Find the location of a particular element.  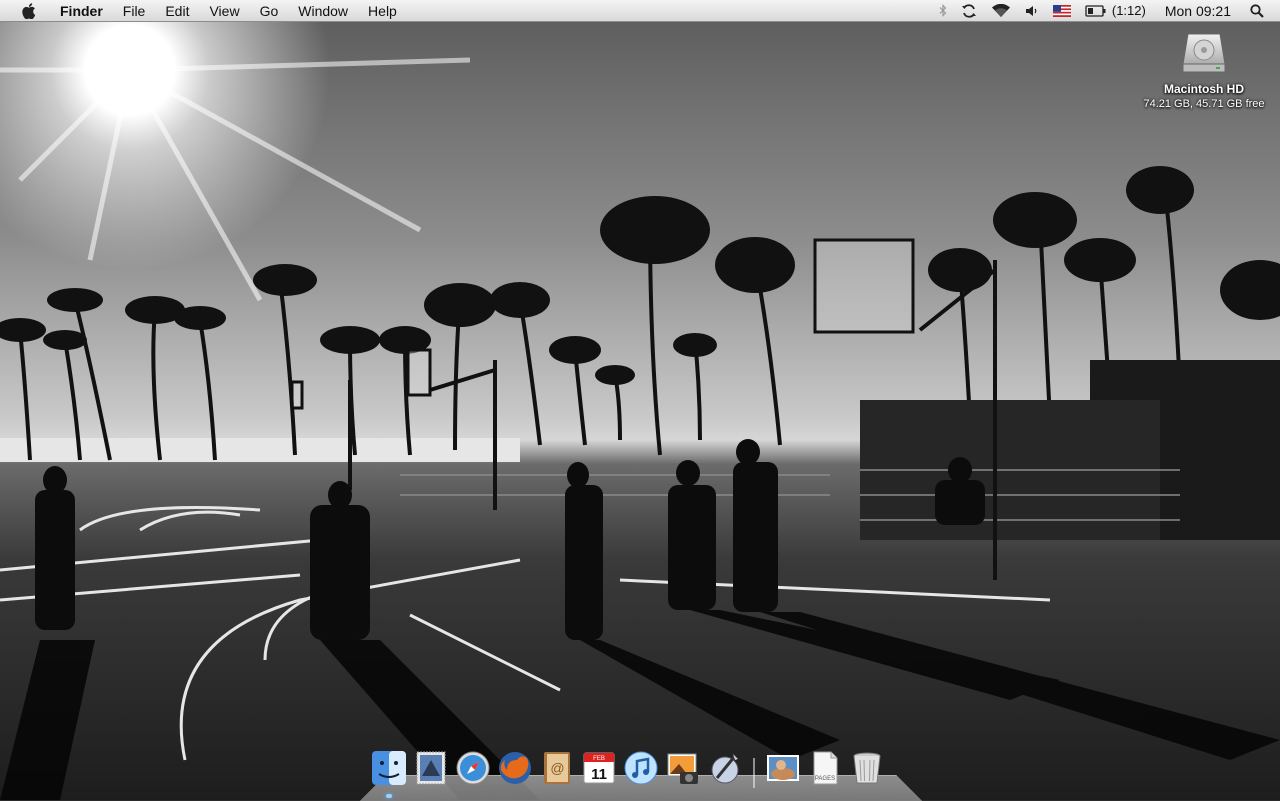

drive-info: 74.21 GB, 45.71 GB free is located at coordinates (1204, 104).